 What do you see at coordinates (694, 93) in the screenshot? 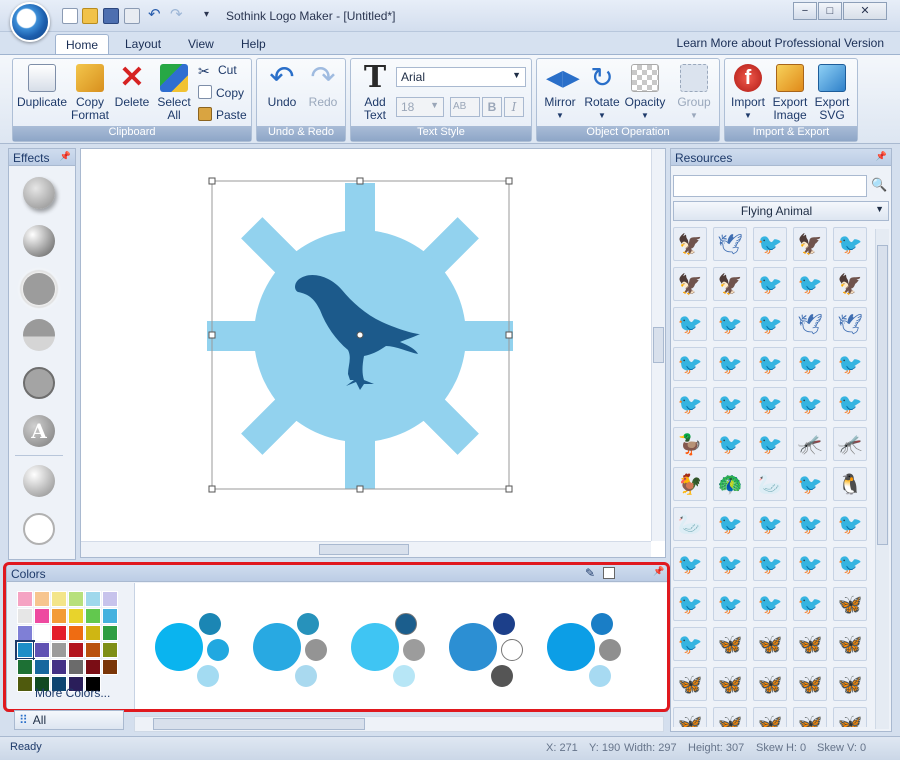
I see `group-button: Group ▼` at bounding box center [694, 93].